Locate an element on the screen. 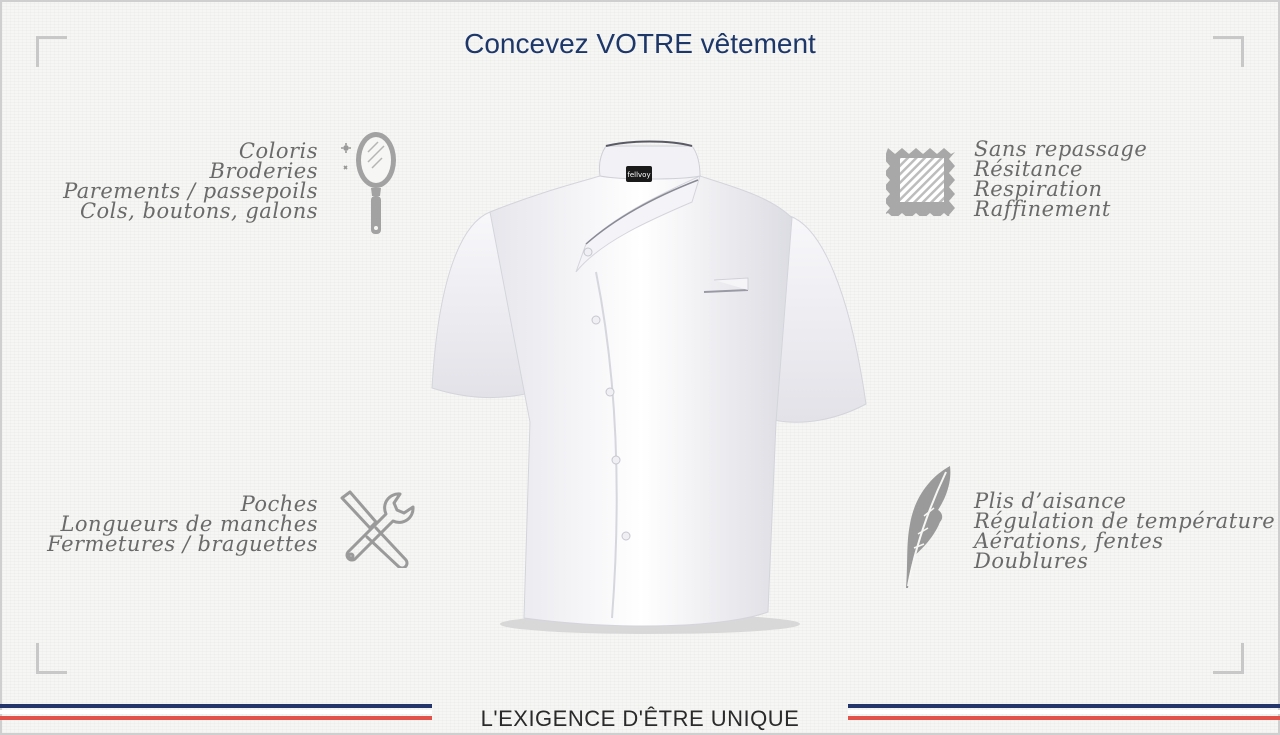 This screenshot has height=735, width=1280. page-title: Concevez VOTRE vêtement is located at coordinates (640, 43).